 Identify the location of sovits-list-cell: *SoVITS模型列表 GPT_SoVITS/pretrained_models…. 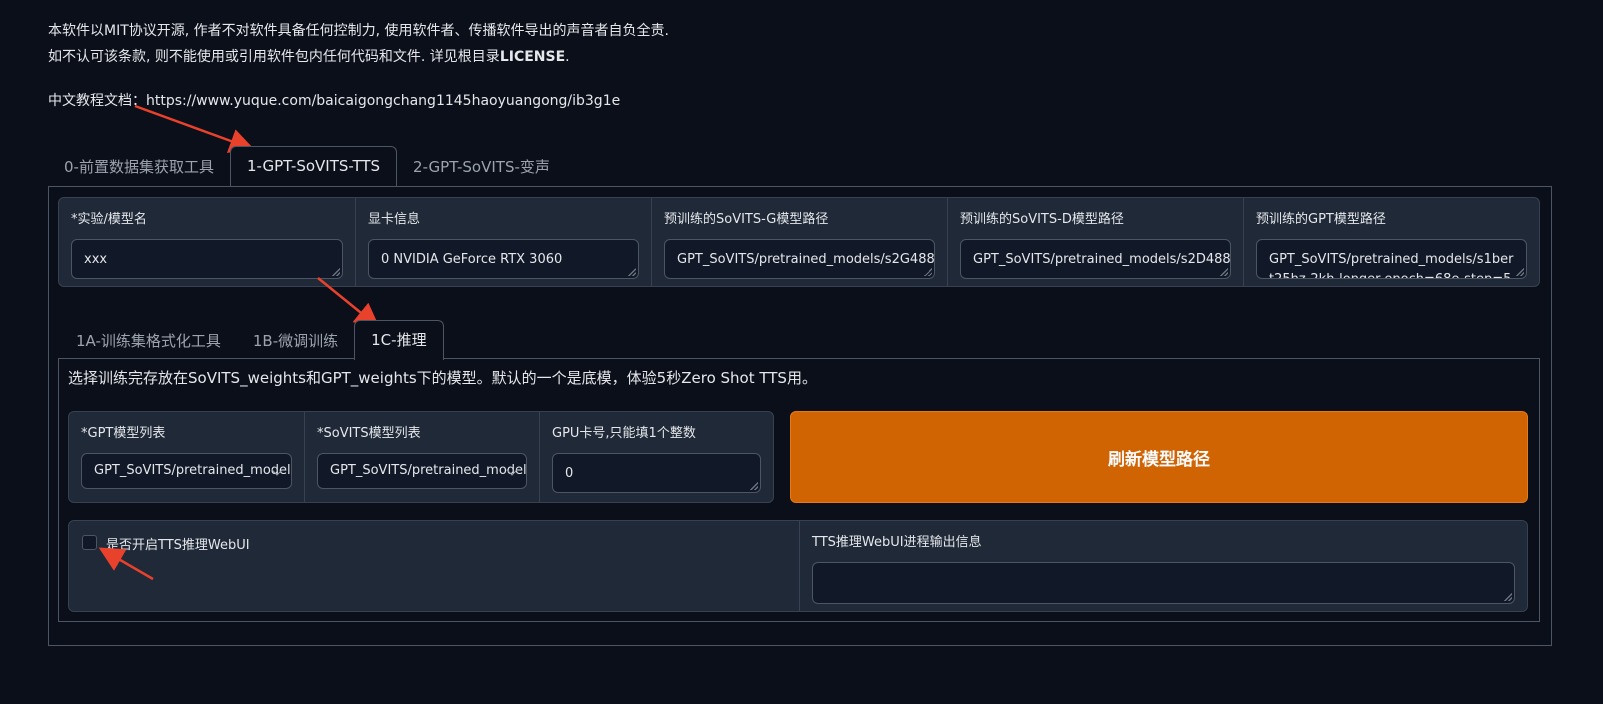
(422, 457).